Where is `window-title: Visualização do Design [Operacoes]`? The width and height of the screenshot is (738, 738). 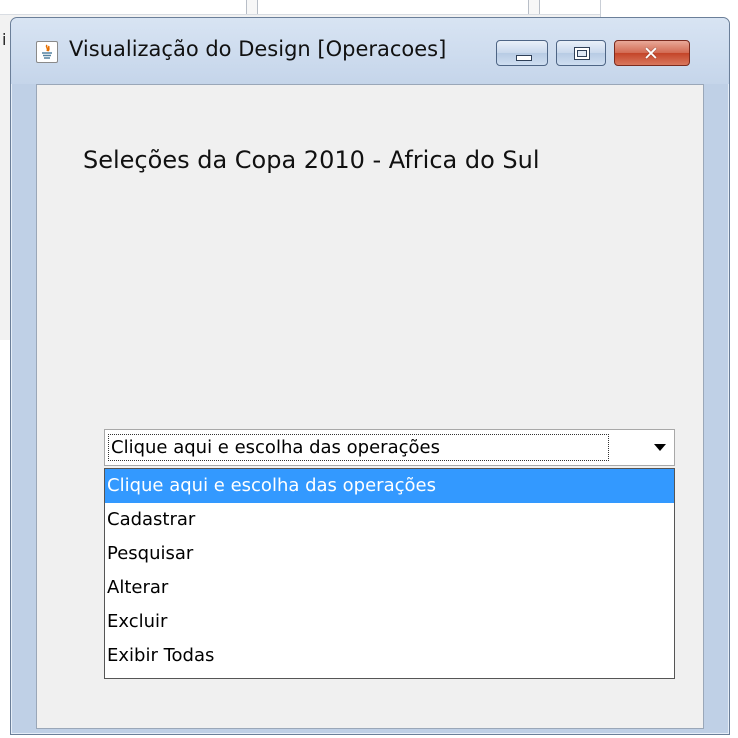
window-title: Visualização do Design [Operacoes] is located at coordinates (258, 49).